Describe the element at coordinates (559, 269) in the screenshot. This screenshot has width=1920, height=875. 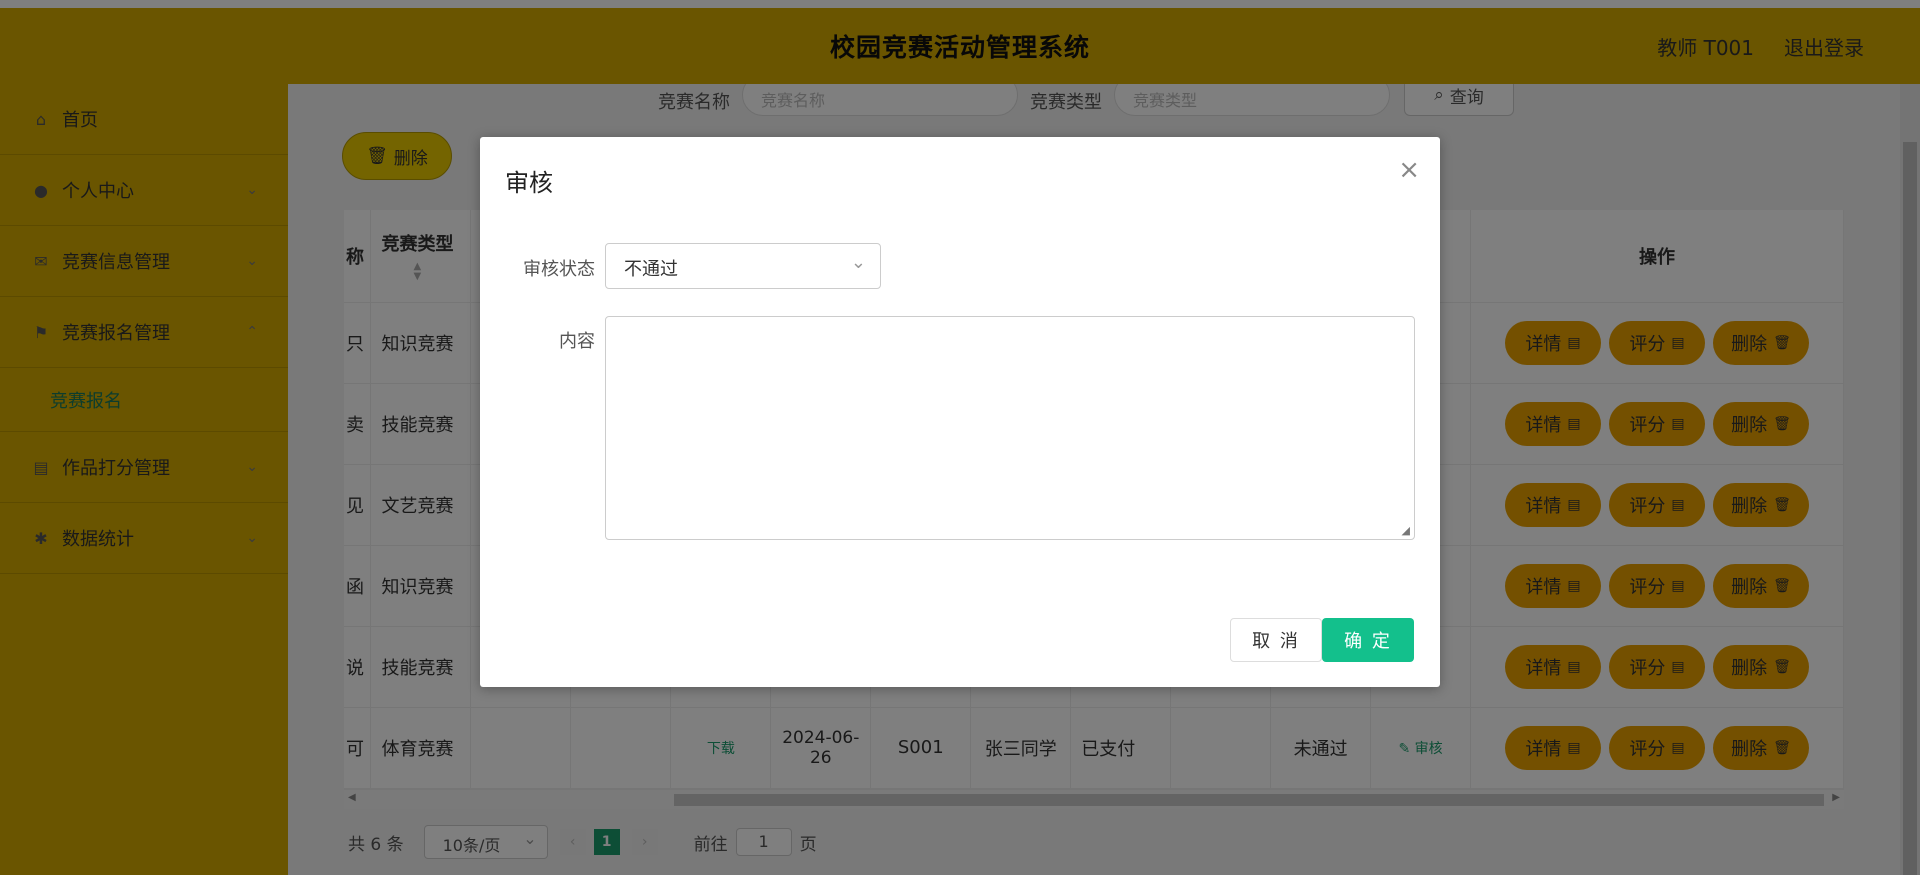
I see `status-label: 审核状态` at that location.